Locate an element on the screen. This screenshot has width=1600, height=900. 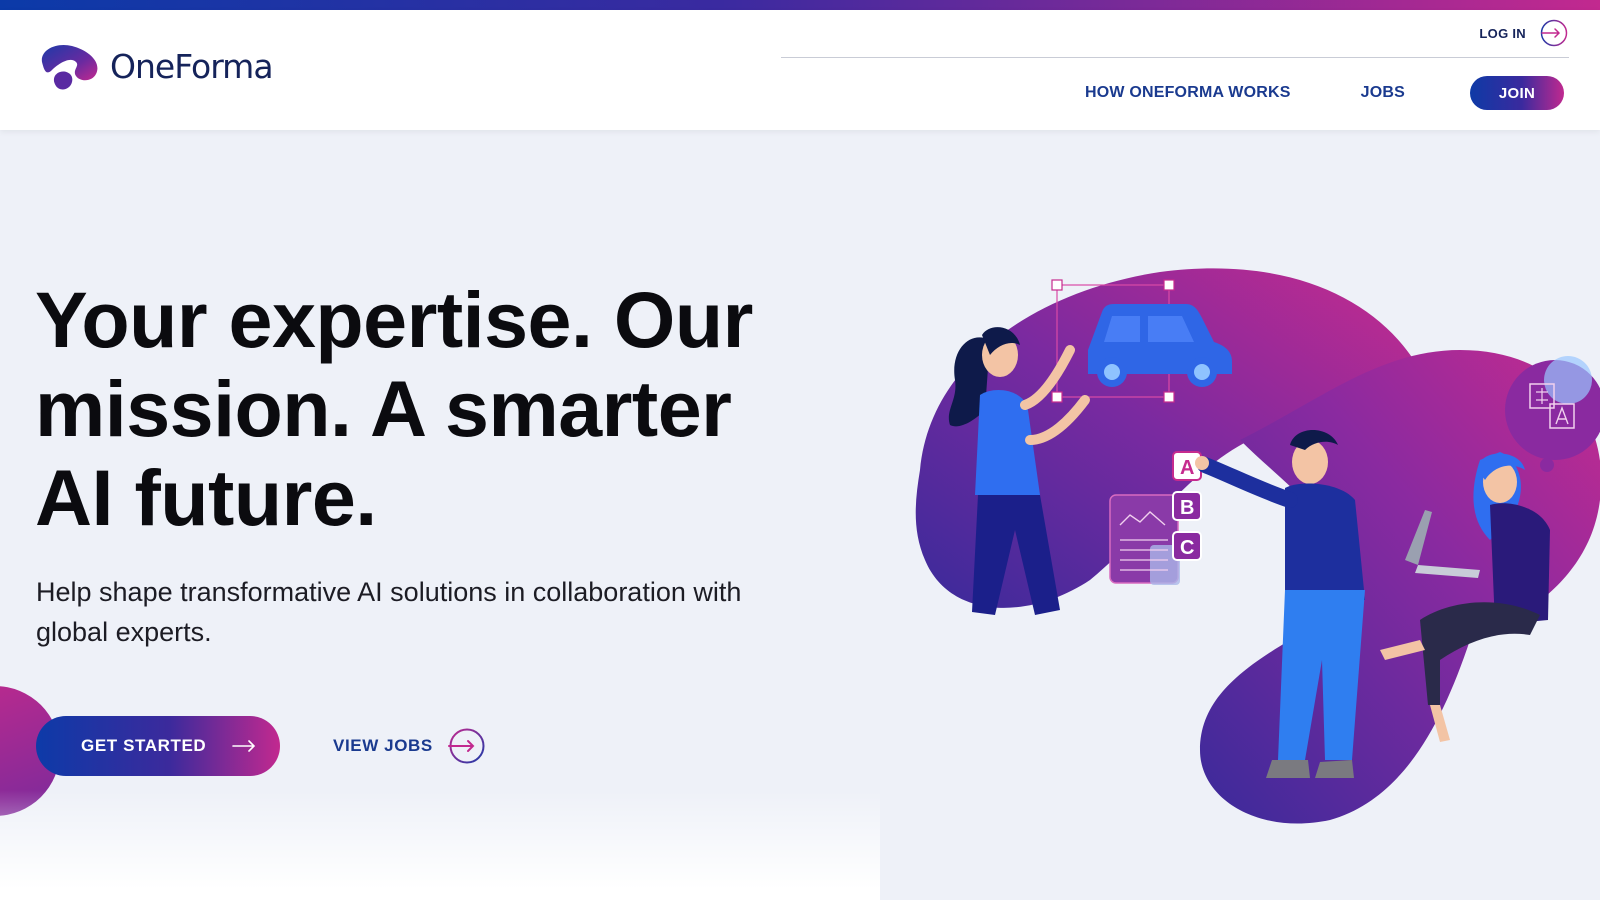
nav-how-oneforma-works: HOW ONEFORMA WORKS is located at coordinates (1188, 93).